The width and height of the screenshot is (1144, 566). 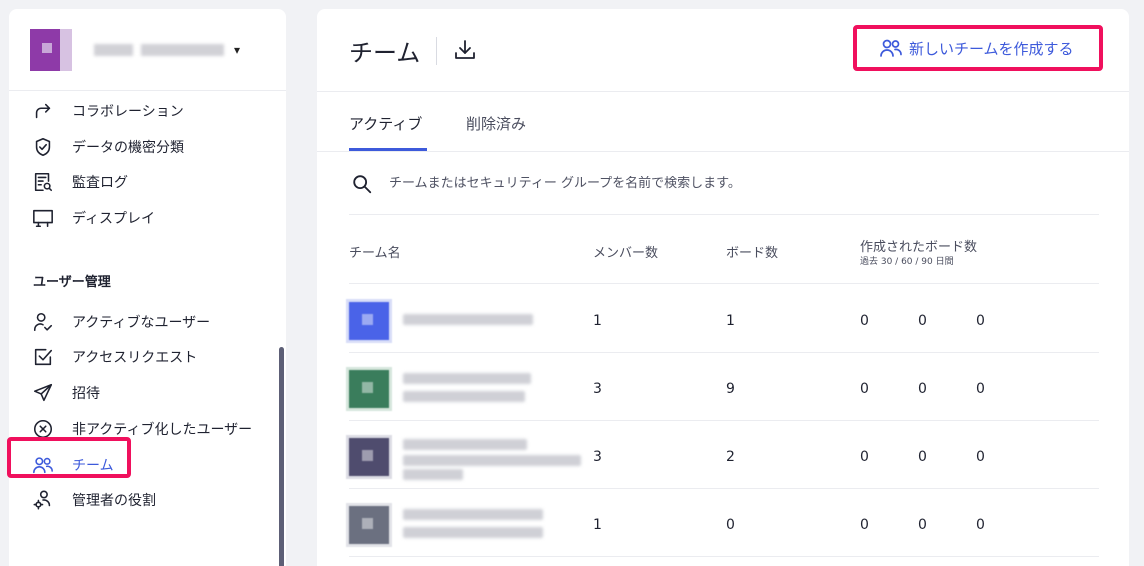 What do you see at coordinates (918, 245) in the screenshot?
I see `column-boards-created: 作成されたボード数` at bounding box center [918, 245].